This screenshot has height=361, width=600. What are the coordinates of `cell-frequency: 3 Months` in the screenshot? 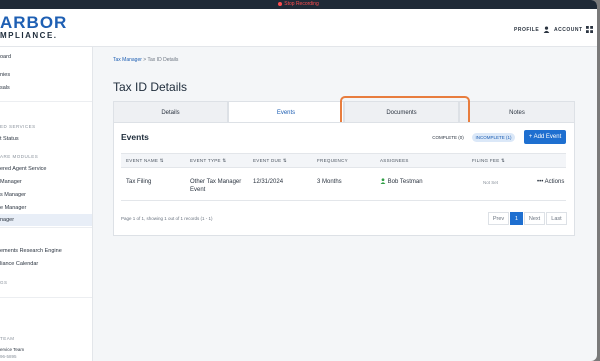 It's located at (329, 182).